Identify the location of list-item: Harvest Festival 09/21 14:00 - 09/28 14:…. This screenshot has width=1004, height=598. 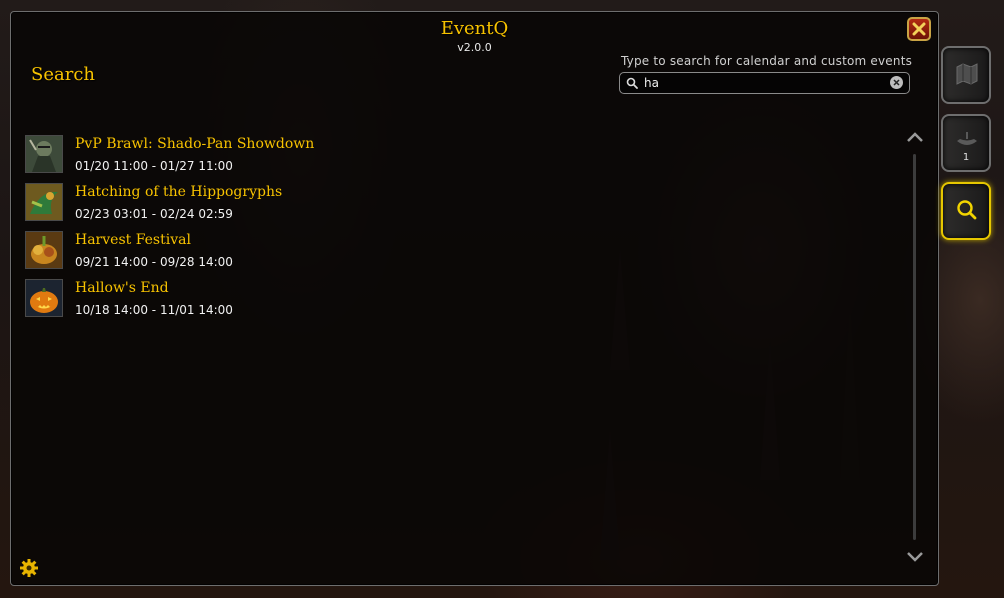
(185, 254).